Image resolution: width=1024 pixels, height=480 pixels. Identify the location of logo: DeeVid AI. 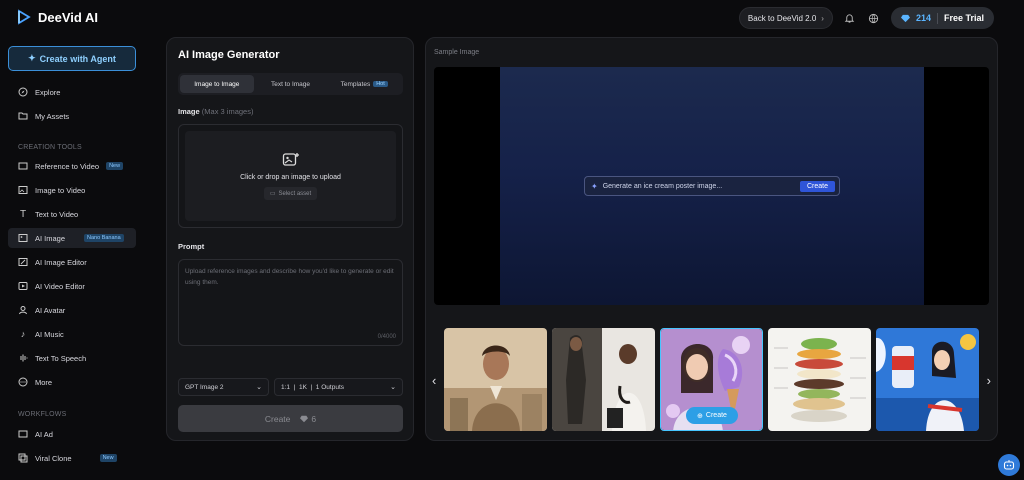
(57, 17).